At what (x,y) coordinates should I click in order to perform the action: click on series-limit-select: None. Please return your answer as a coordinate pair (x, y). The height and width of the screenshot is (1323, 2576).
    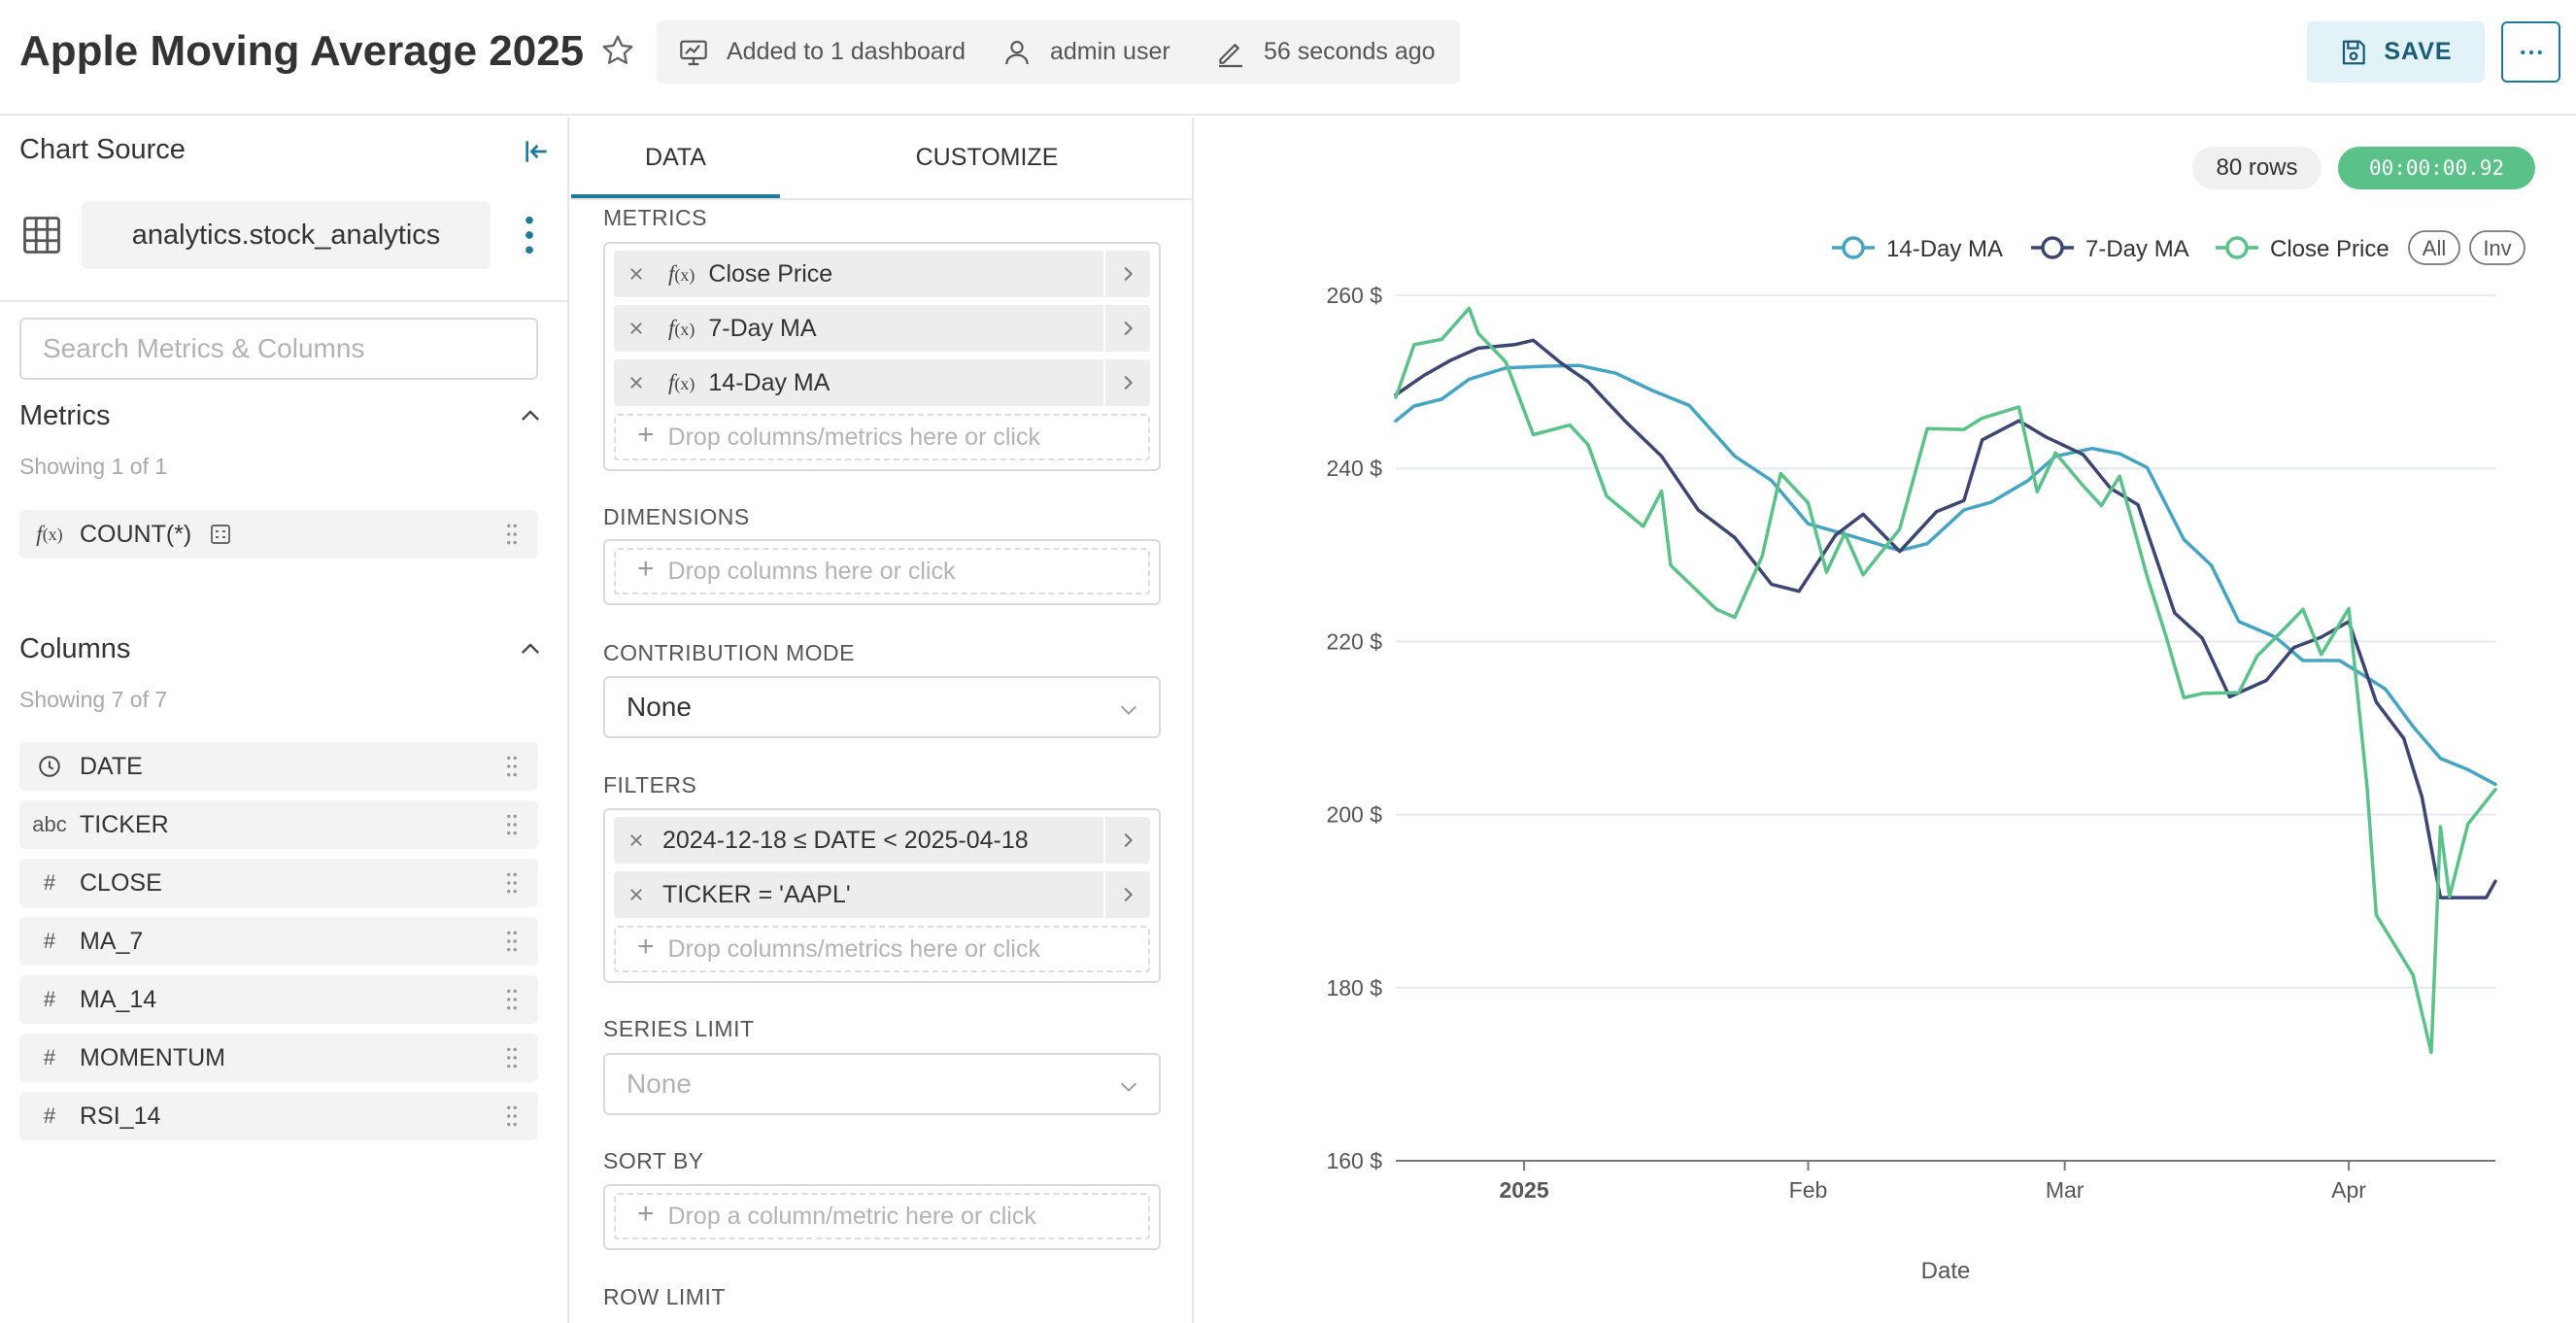
    Looking at the image, I should click on (882, 1084).